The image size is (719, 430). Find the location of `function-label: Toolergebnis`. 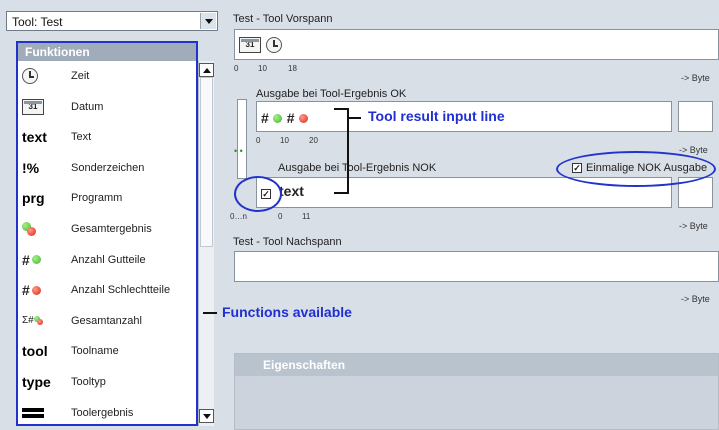

function-label: Toolergebnis is located at coordinates (102, 412).